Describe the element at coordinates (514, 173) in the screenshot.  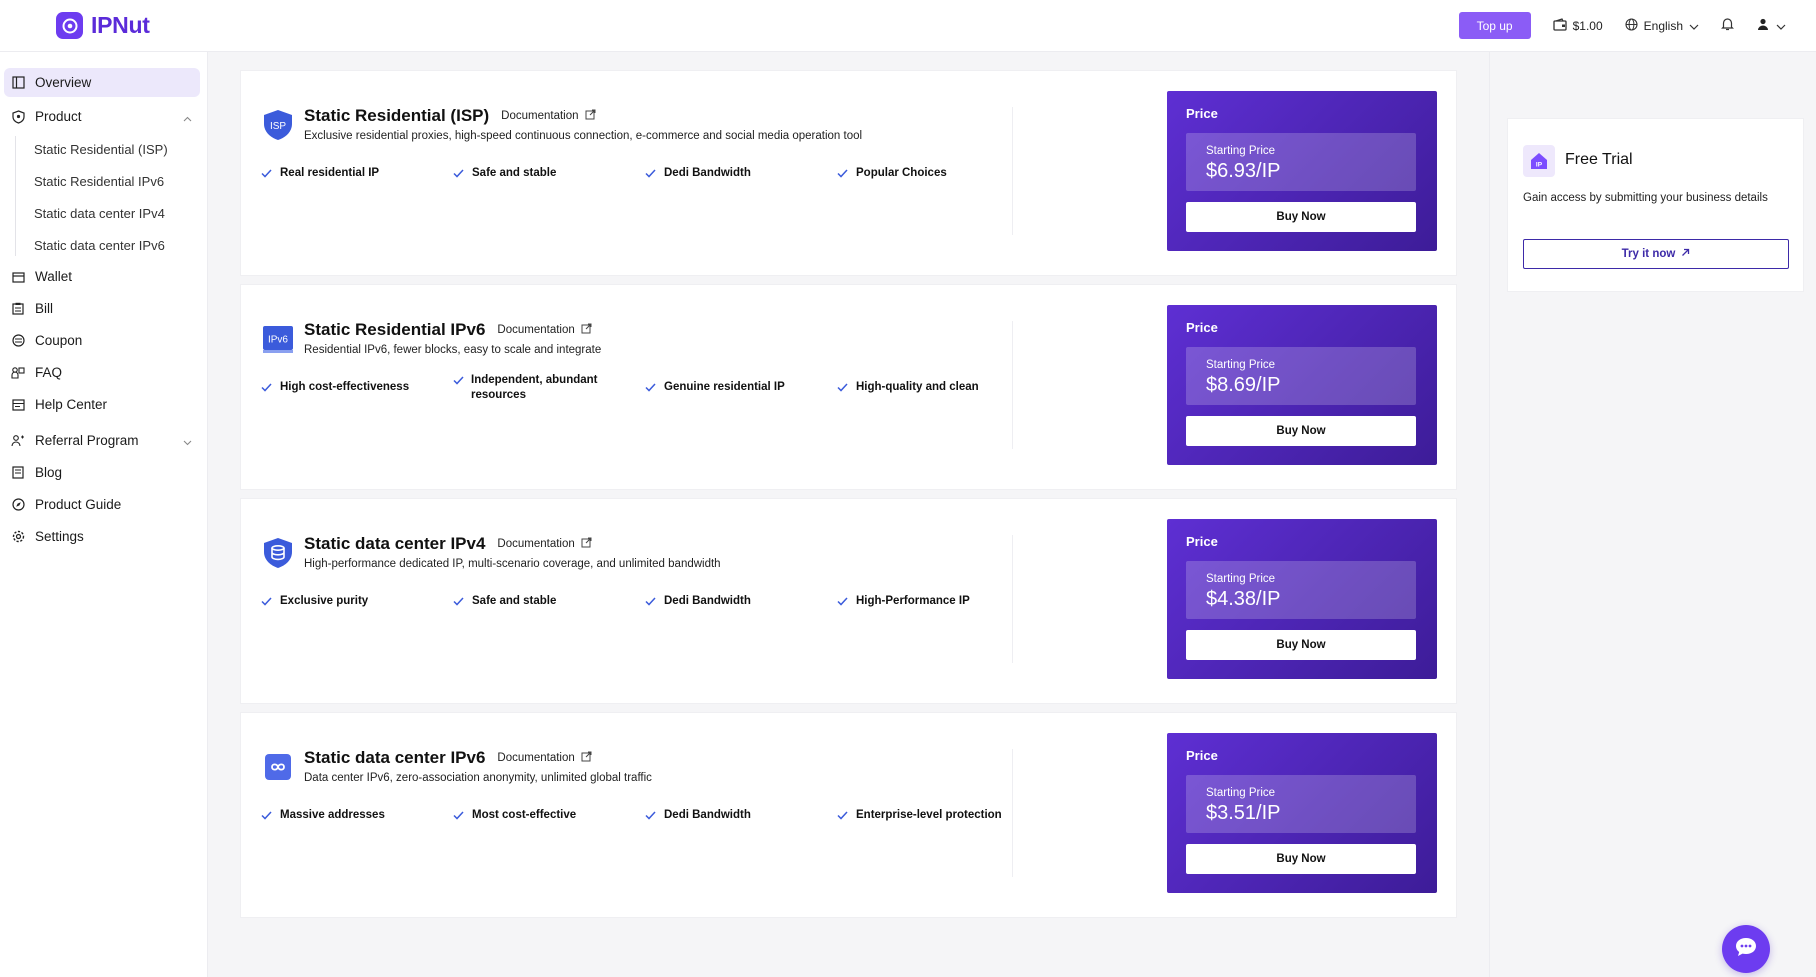
I see `feature-label: Safe and stable` at that location.